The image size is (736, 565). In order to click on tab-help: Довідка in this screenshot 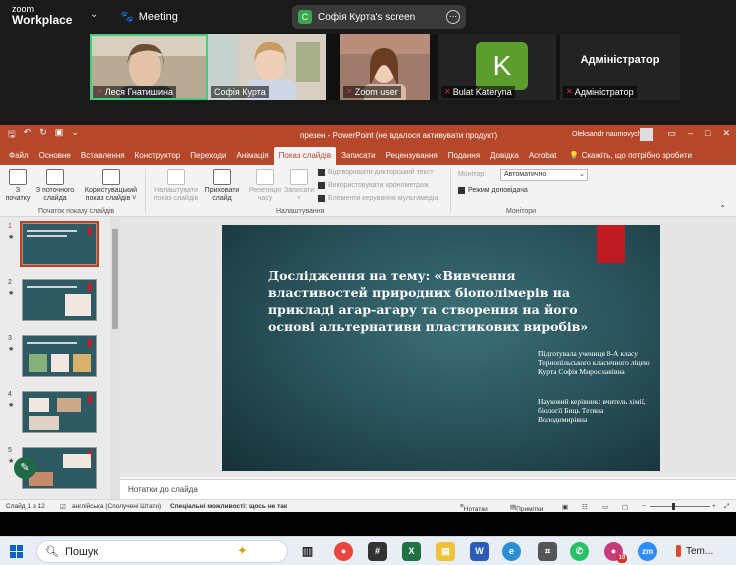, I will do `click(504, 156)`.